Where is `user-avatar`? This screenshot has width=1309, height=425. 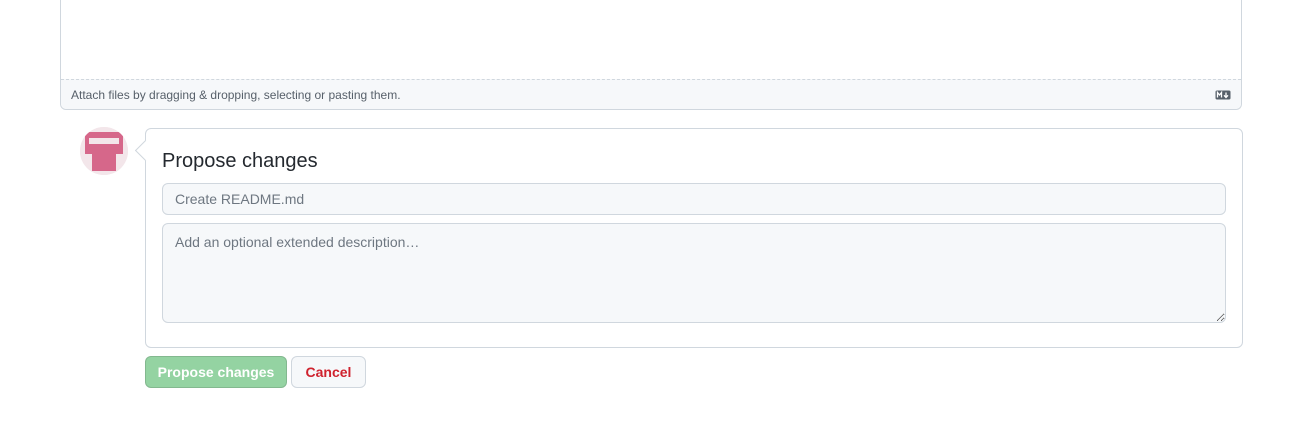
user-avatar is located at coordinates (104, 151).